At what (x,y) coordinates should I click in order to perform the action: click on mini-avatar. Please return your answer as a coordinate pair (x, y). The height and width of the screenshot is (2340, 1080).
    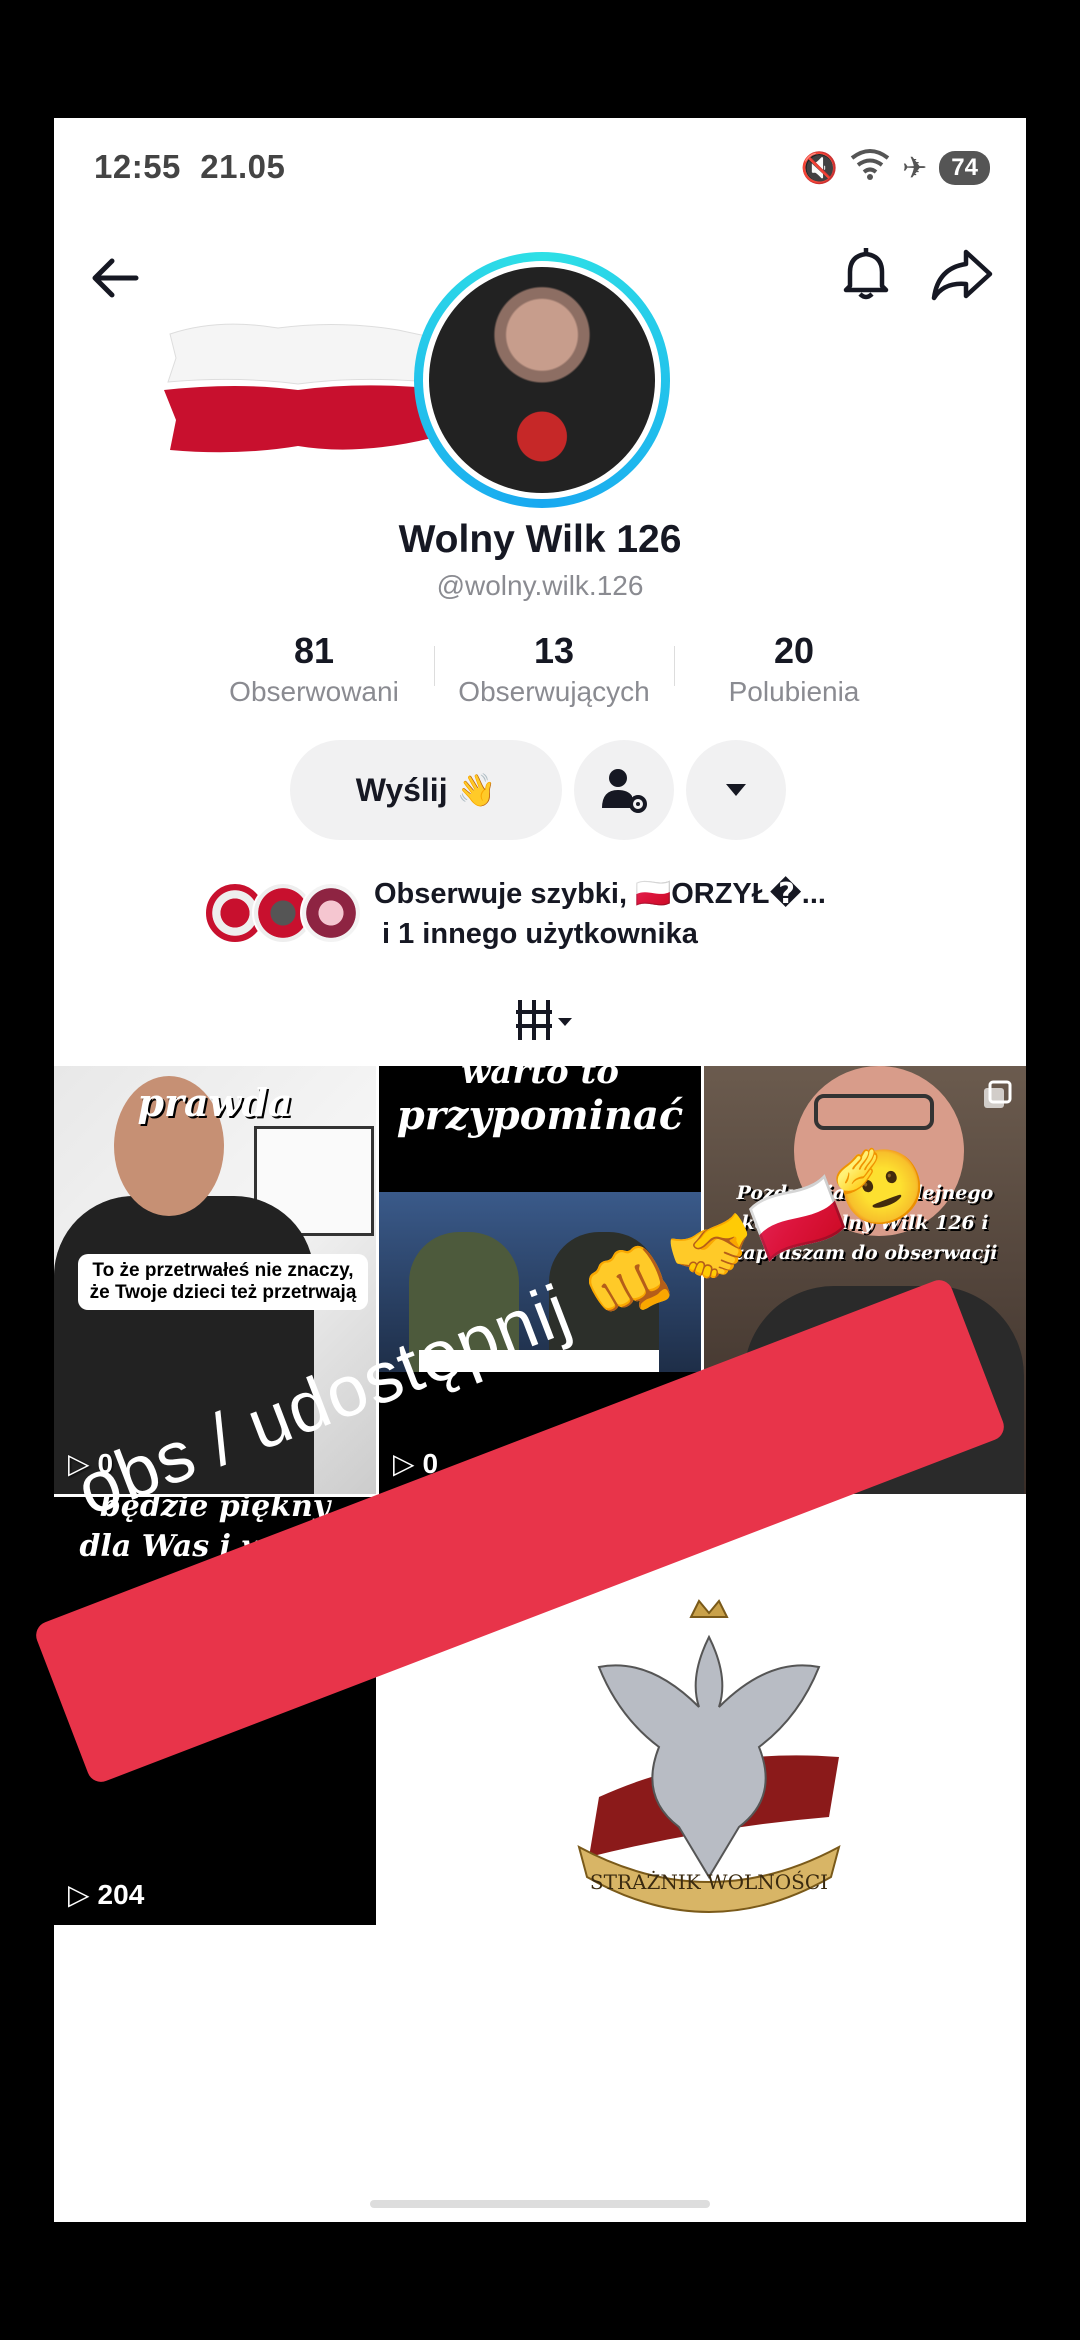
    Looking at the image, I should click on (331, 913).